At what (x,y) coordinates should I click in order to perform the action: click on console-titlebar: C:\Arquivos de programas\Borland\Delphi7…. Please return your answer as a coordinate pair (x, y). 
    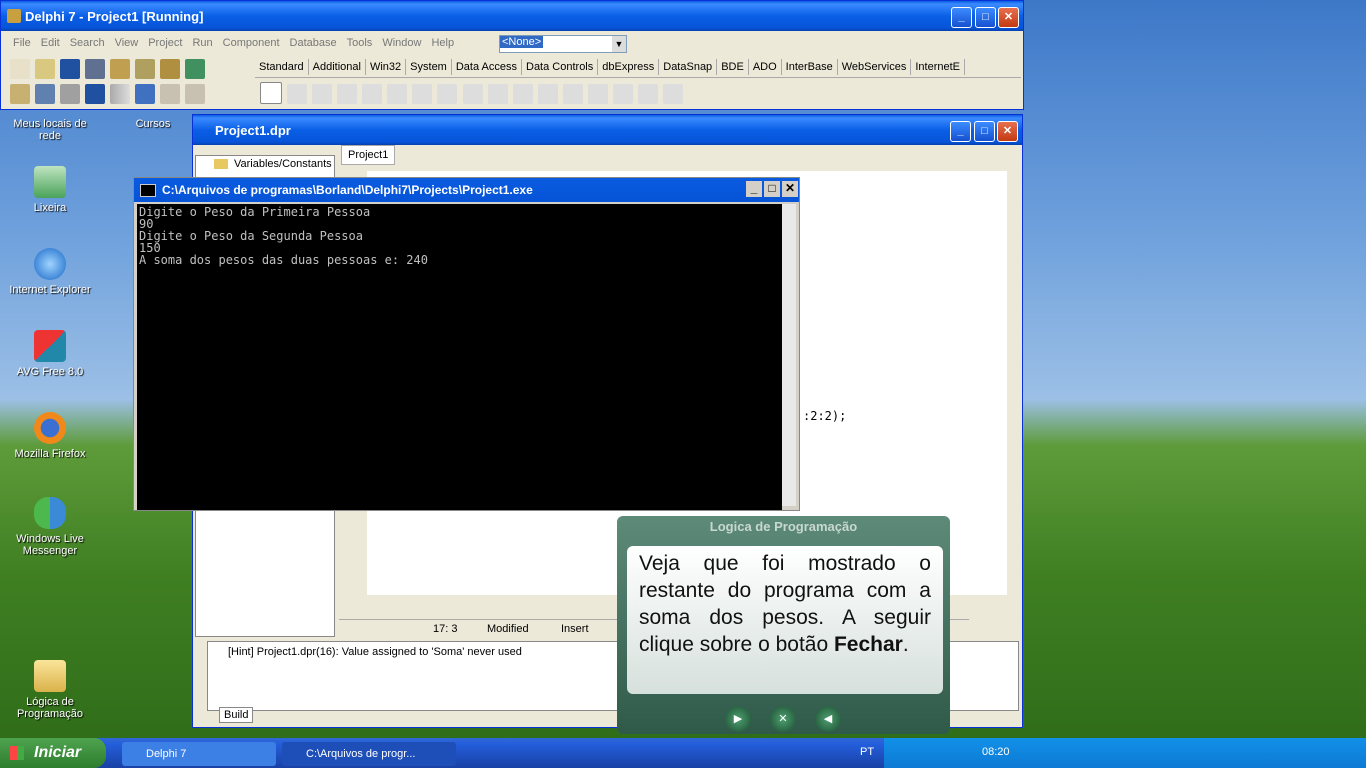
    Looking at the image, I should click on (466, 190).